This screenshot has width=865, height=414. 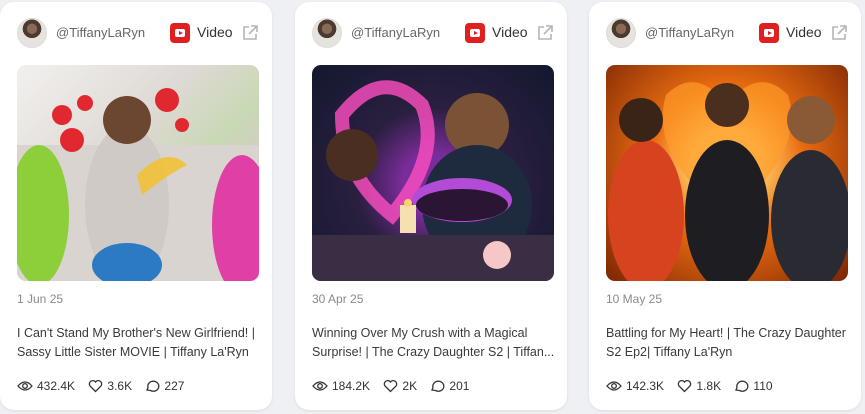 What do you see at coordinates (410, 385) in the screenshot?
I see `likes-count: 2K` at bounding box center [410, 385].